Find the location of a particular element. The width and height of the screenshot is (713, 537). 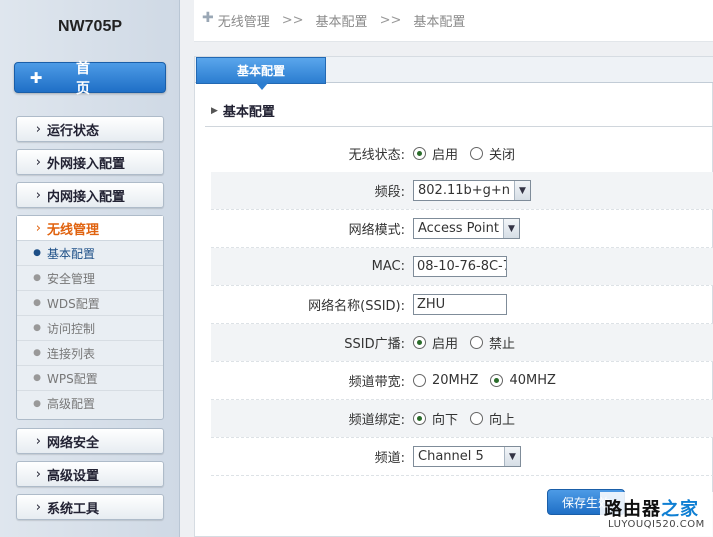

row-divider is located at coordinates (462, 475).